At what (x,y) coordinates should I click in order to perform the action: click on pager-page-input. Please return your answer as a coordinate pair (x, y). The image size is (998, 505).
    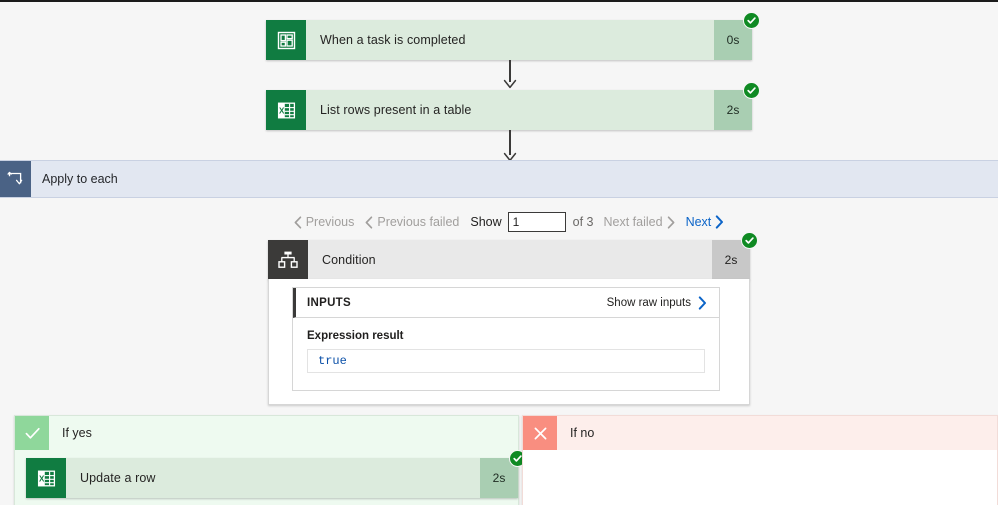
    Looking at the image, I should click on (536, 222).